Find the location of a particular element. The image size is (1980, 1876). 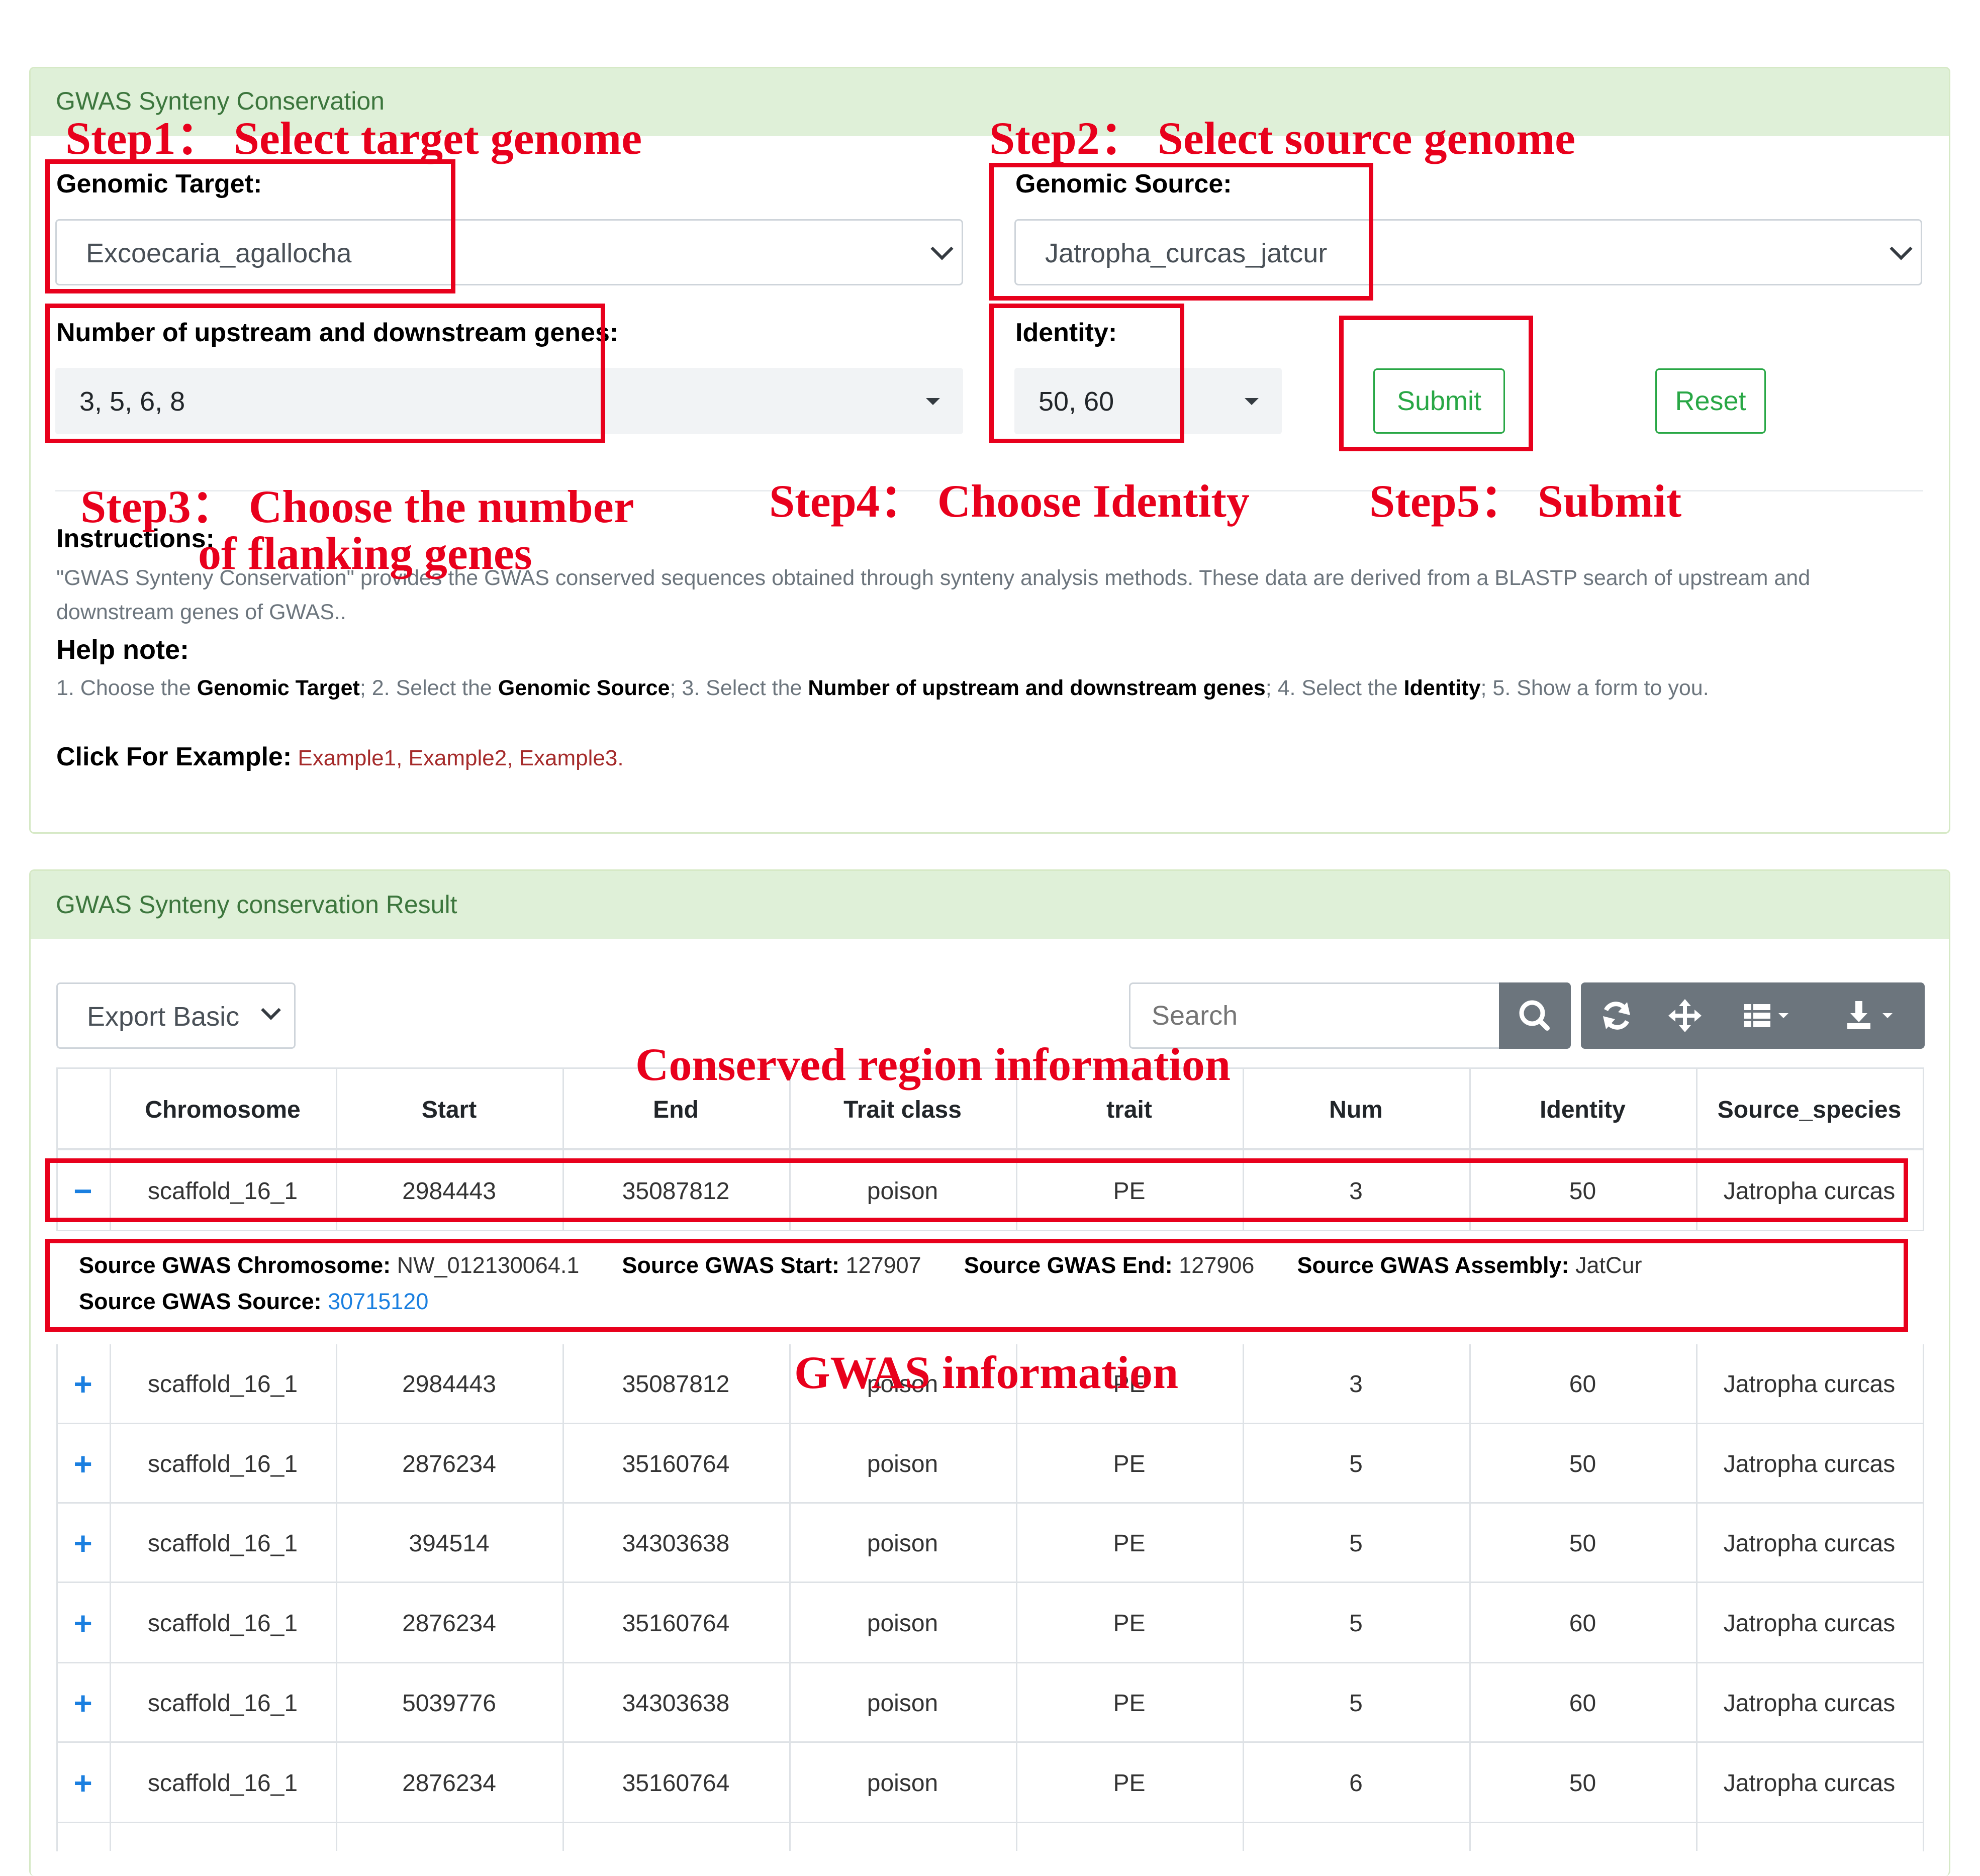

example-link-1: Example1 is located at coordinates (347, 758).